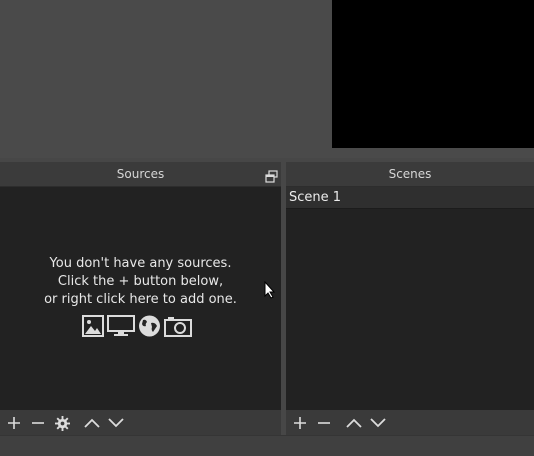 Image resolution: width=534 pixels, height=456 pixels. I want to click on empty-line-3: or right click here to add one., so click(140, 299).